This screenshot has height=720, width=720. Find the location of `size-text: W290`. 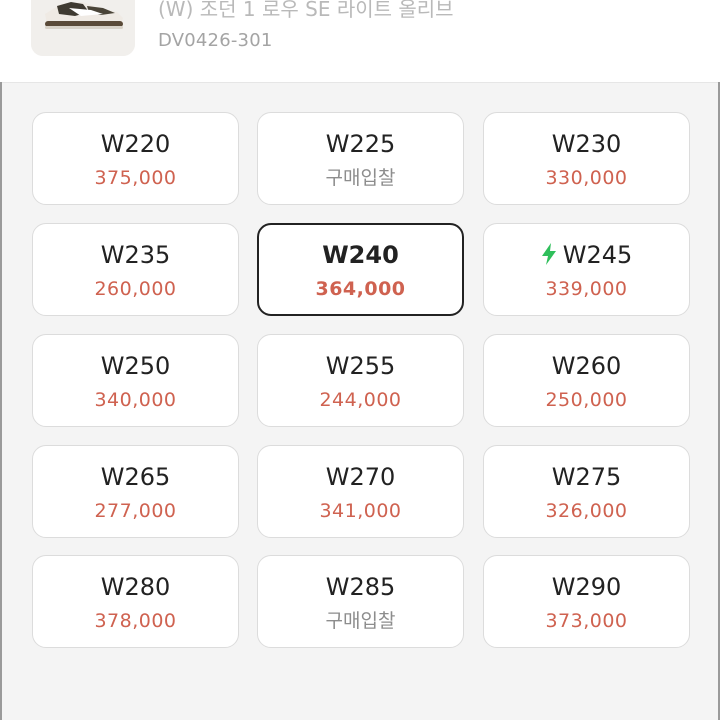

size-text: W290 is located at coordinates (586, 587).